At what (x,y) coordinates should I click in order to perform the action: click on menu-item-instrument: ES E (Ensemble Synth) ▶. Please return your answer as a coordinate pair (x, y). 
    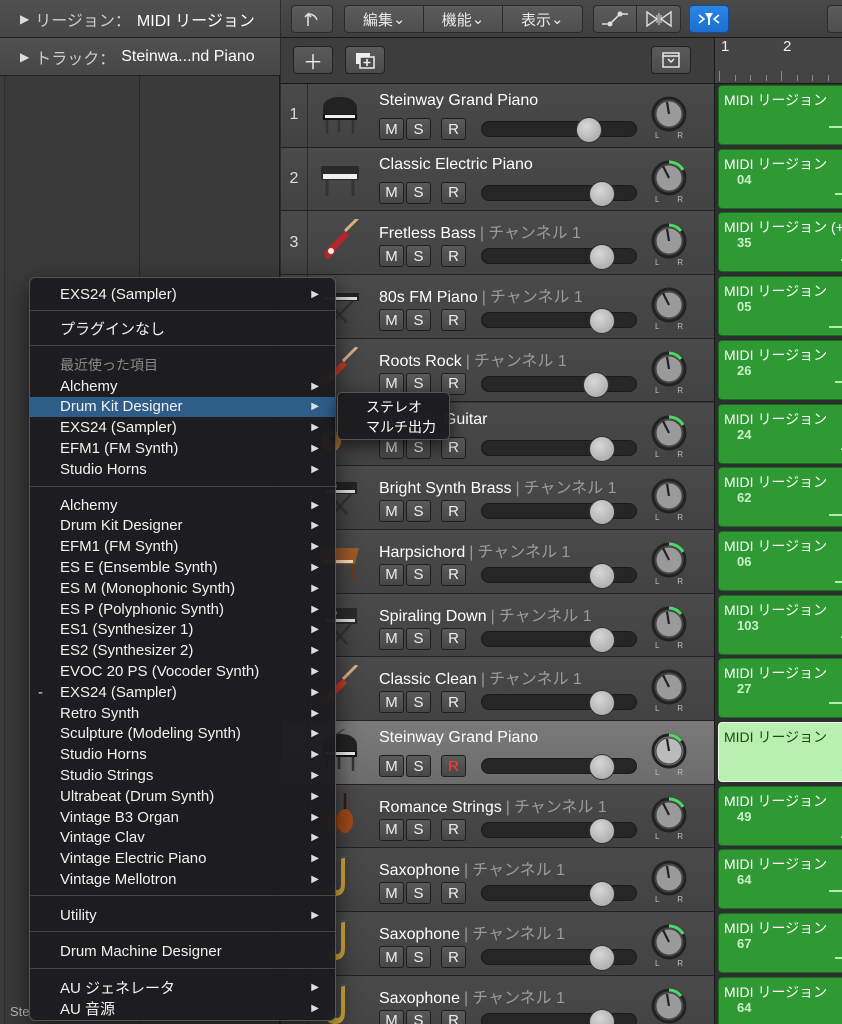
    Looking at the image, I should click on (182, 567).